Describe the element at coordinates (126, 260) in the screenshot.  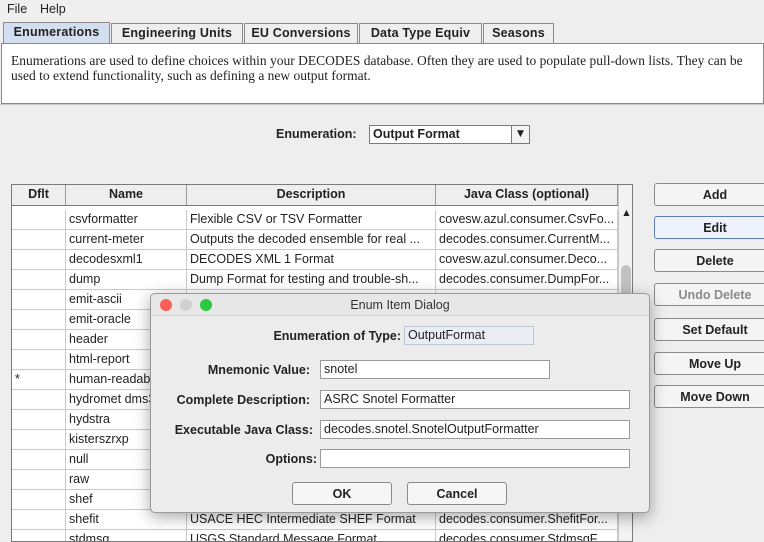
I see `cell-name: decodesxml1` at that location.